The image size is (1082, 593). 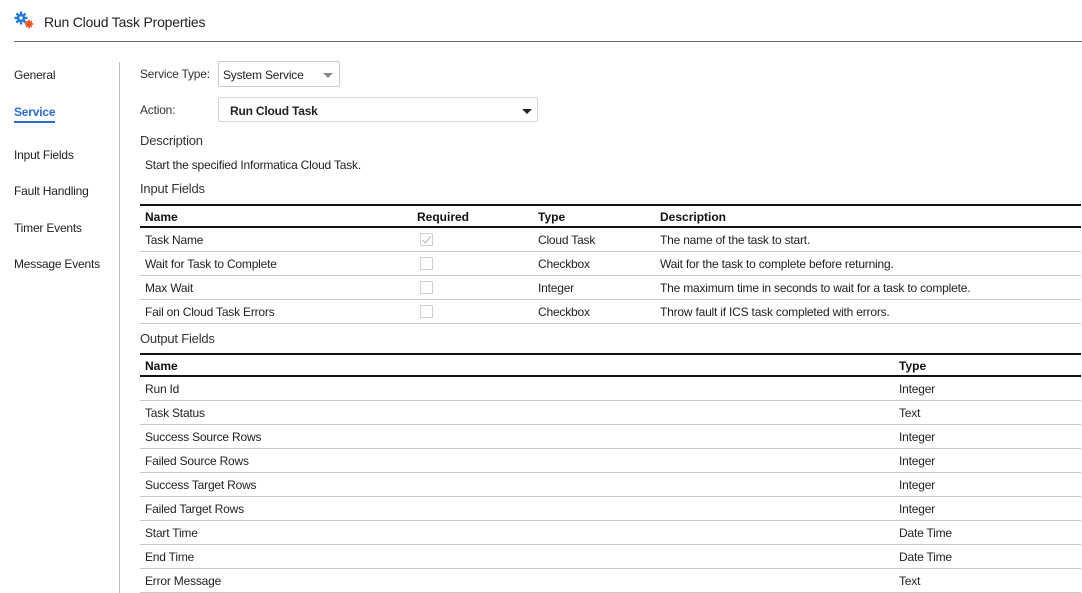 I want to click on field-name: End Time, so click(x=170, y=557).